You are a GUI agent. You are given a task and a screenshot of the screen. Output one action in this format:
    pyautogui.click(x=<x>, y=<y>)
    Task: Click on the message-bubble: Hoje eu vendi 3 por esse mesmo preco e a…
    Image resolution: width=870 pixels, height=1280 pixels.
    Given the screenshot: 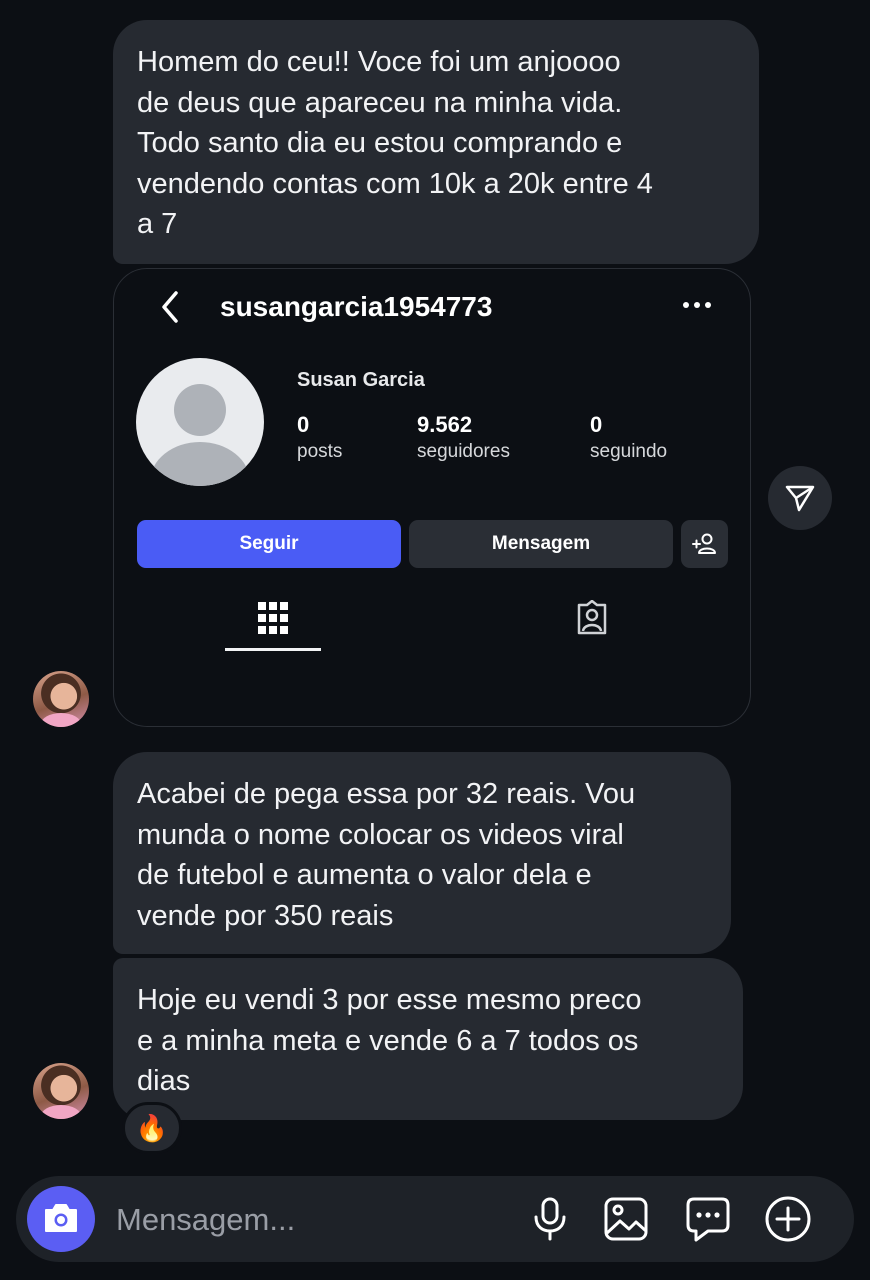 What is the action you would take?
    pyautogui.click(x=428, y=1039)
    